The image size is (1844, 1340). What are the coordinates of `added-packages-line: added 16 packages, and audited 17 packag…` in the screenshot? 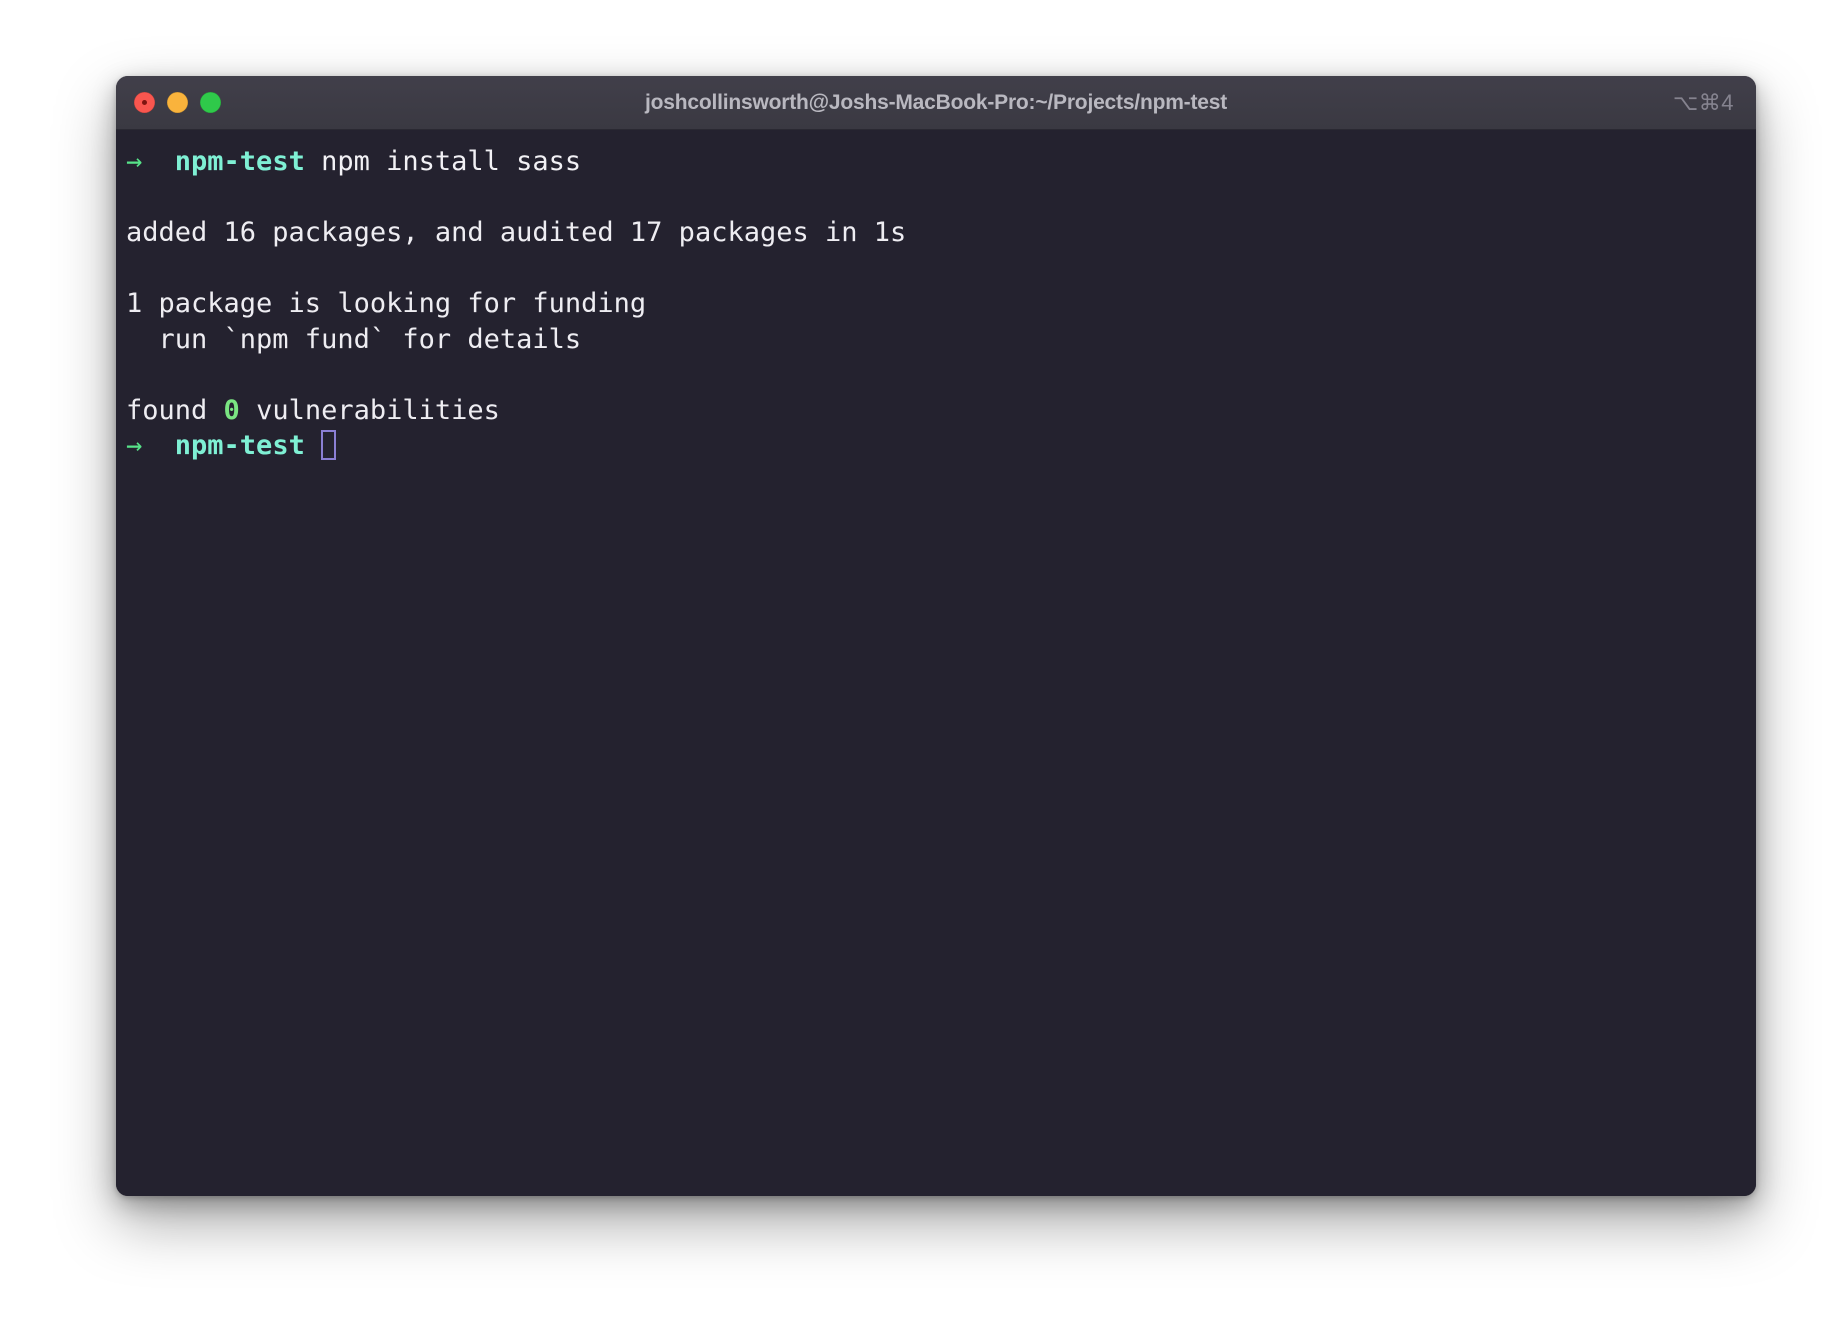 It's located at (936, 233).